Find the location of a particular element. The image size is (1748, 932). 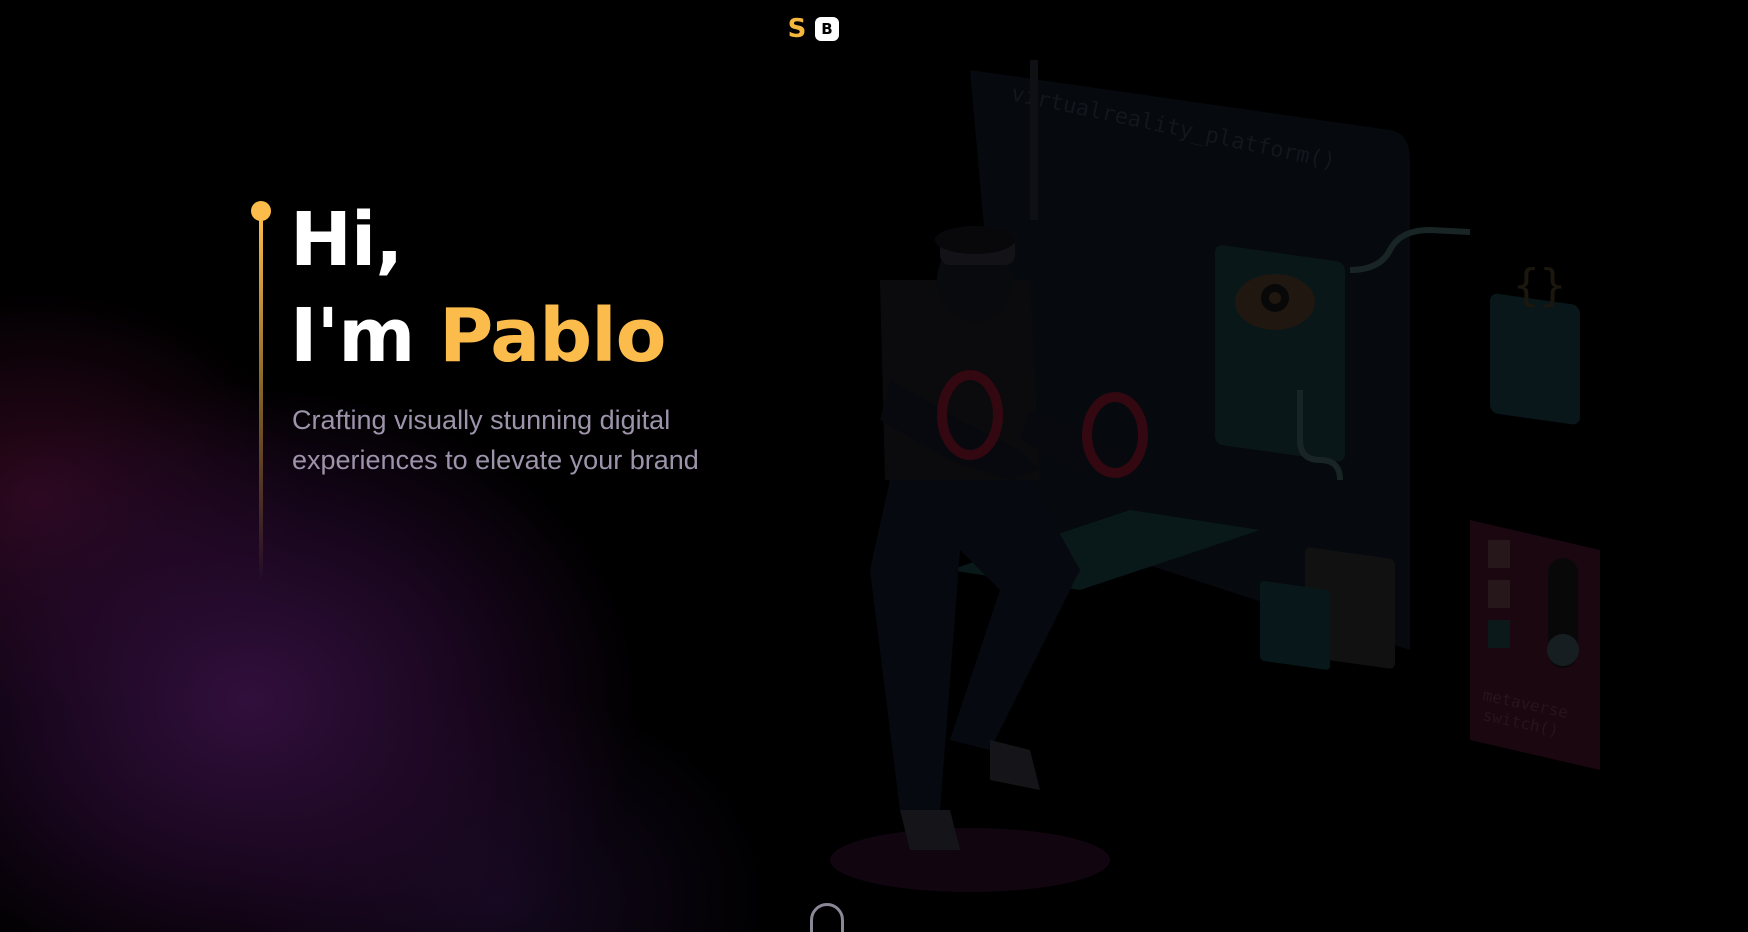

mouse-scroll-icon is located at coordinates (827, 917).